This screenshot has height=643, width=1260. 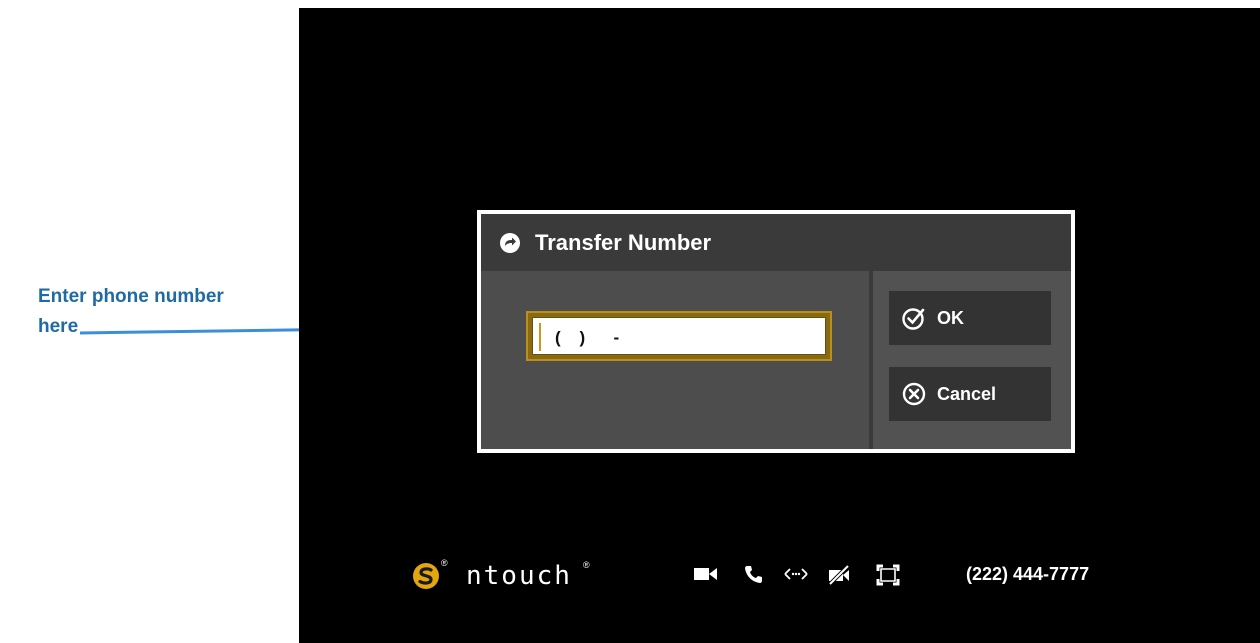 I want to click on check-circle-icon, so click(x=913, y=319).